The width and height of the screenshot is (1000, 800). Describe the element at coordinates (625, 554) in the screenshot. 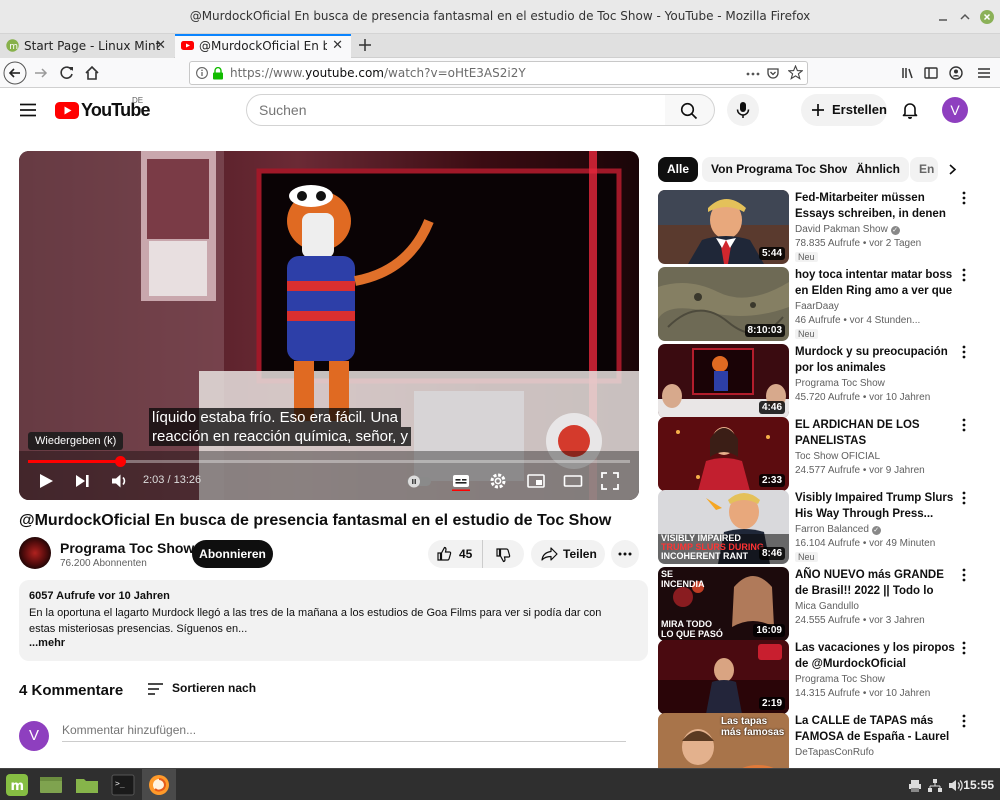

I see `more-actions-button` at that location.